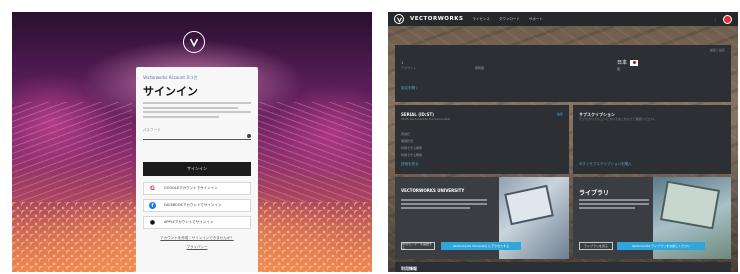 Image resolution: width=740 pixels, height=274 pixels. Describe the element at coordinates (444, 205) in the screenshot. I see `university-description` at that location.